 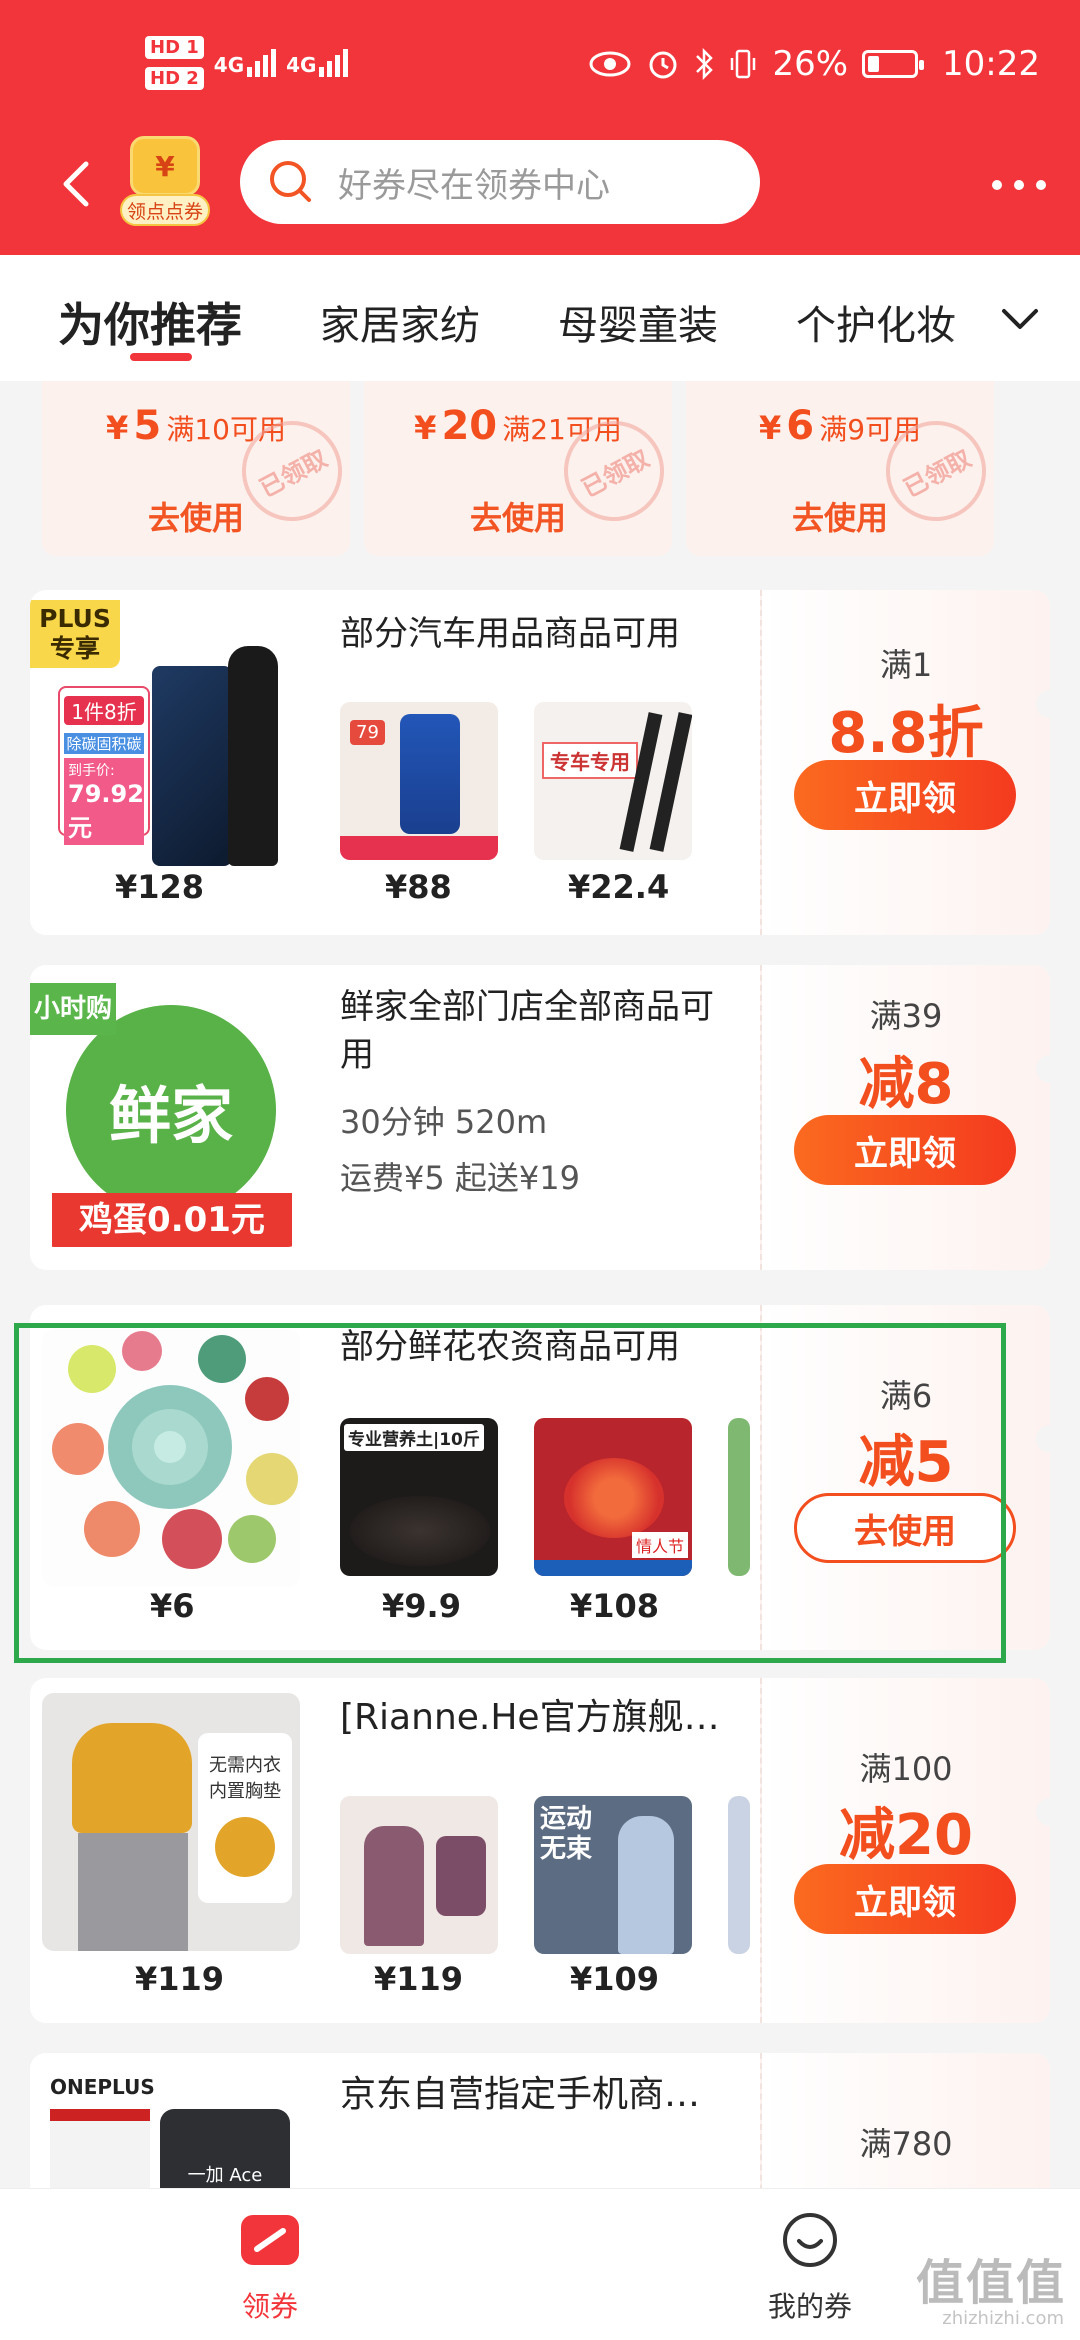 I want to click on hourly-delivery-tag: 小时购, so click(x=73, y=1009).